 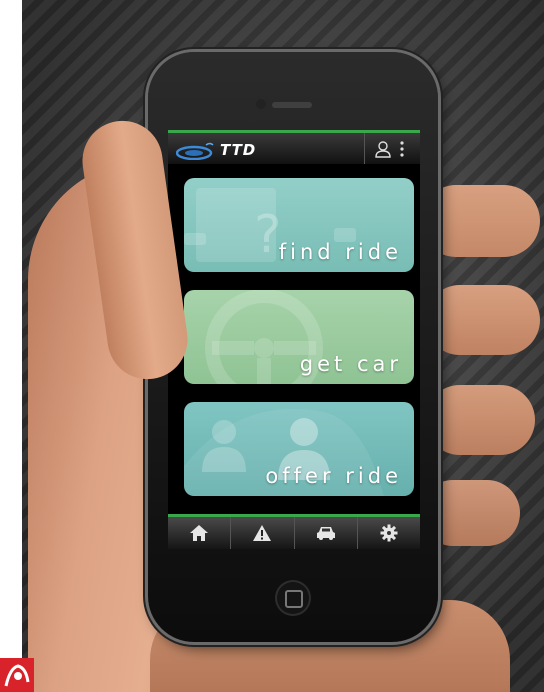 I want to click on logo-swoosh-icon, so click(x=195, y=151).